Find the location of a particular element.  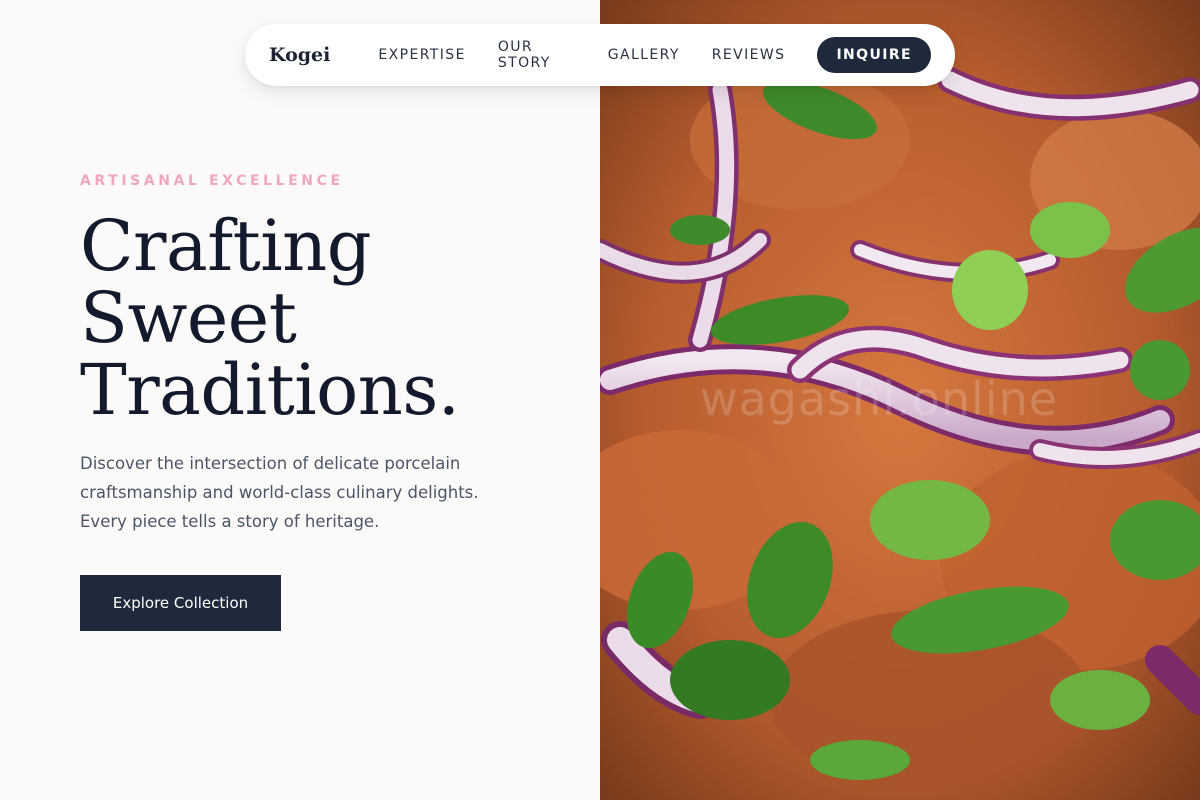

image-watermark: wagashi.online is located at coordinates (879, 399).